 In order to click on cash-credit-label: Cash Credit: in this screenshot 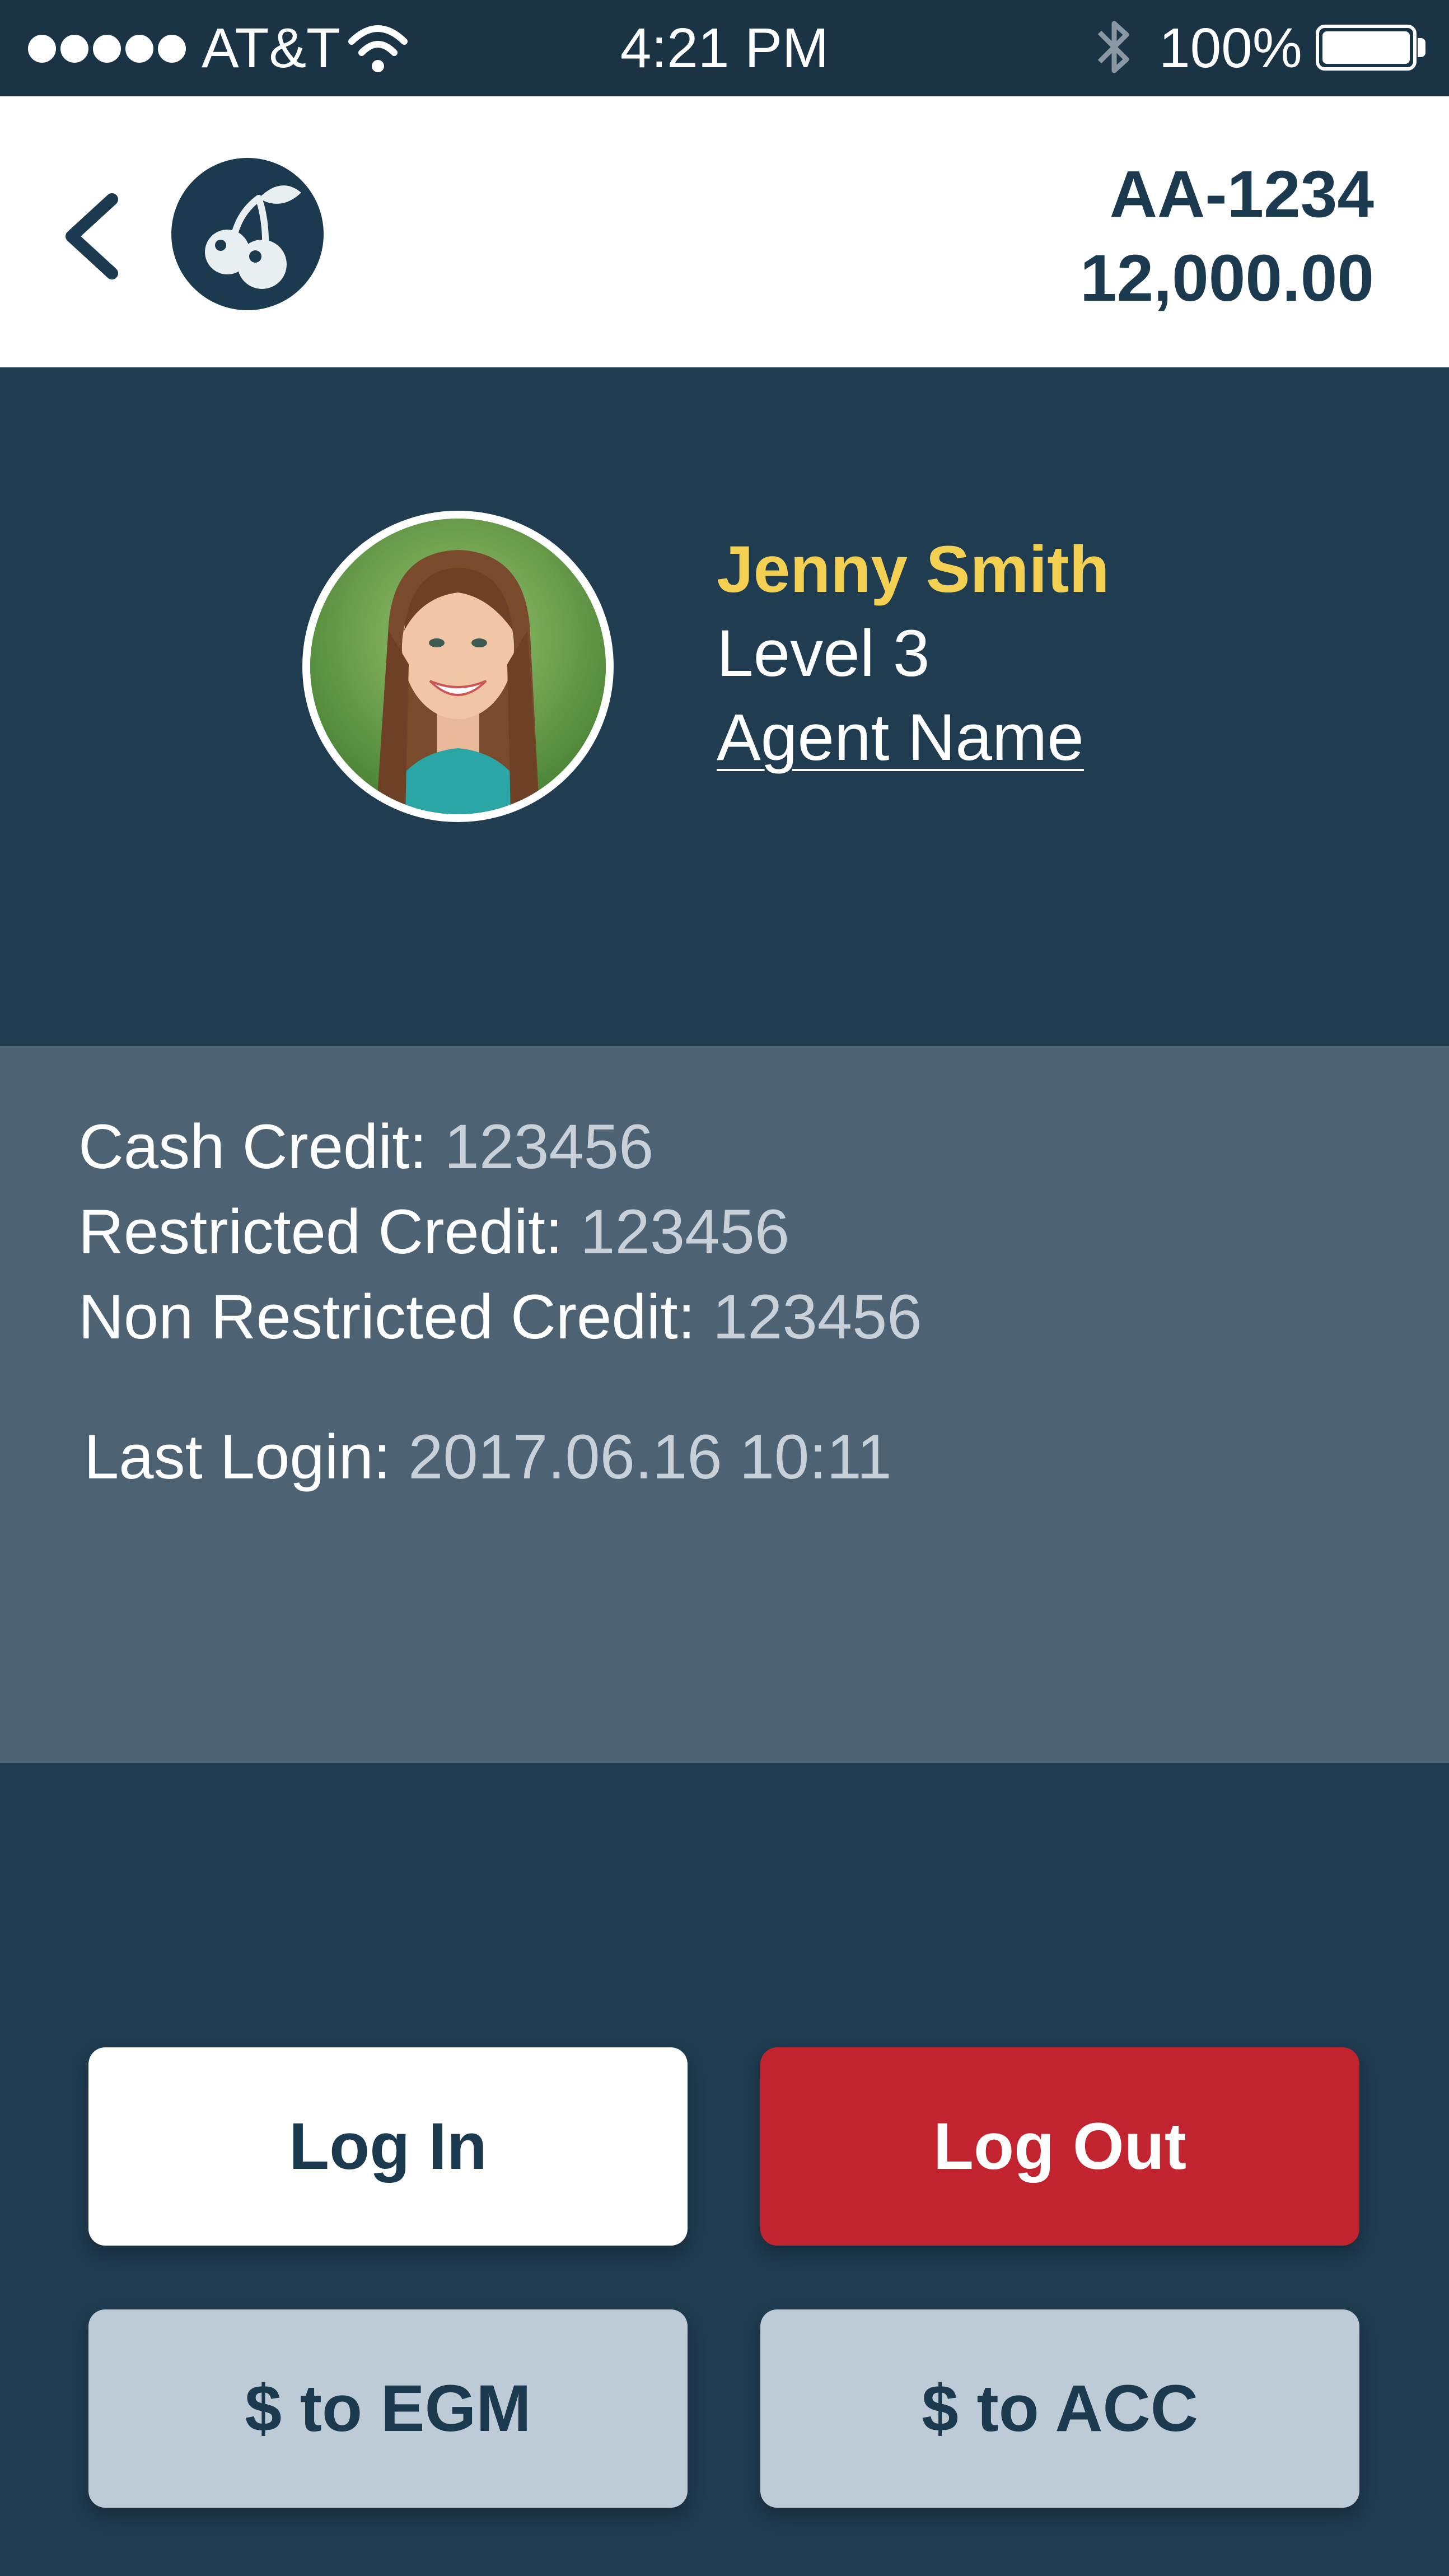, I will do `click(253, 1147)`.